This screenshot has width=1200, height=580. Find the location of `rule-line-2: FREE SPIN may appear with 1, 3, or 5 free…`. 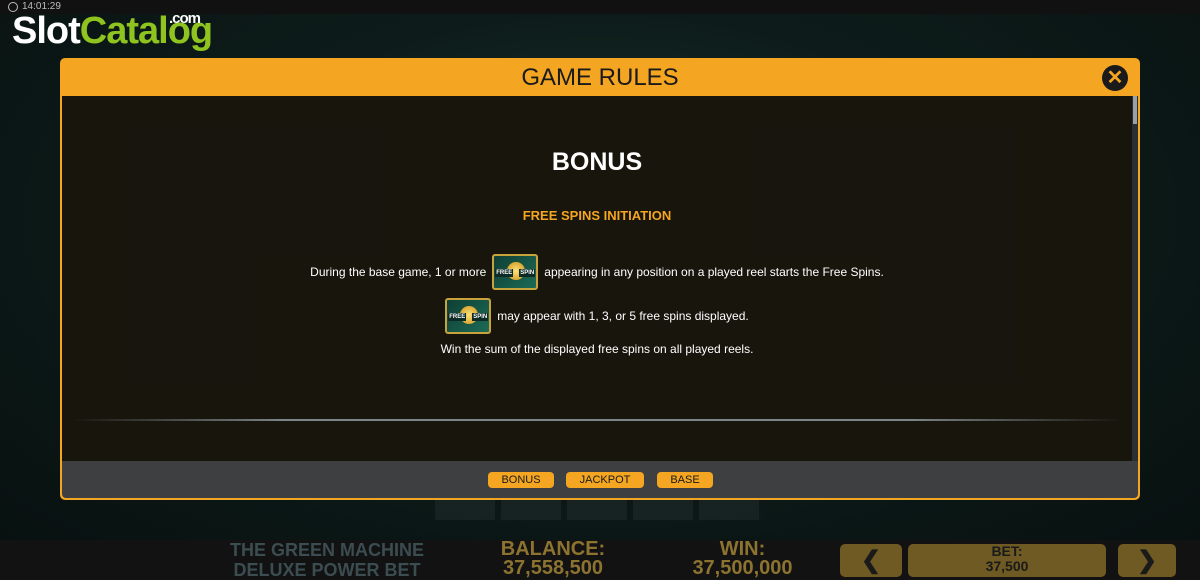

rule-line-2: FREE SPIN may appear with 1, 3, or 5 free… is located at coordinates (597, 317).